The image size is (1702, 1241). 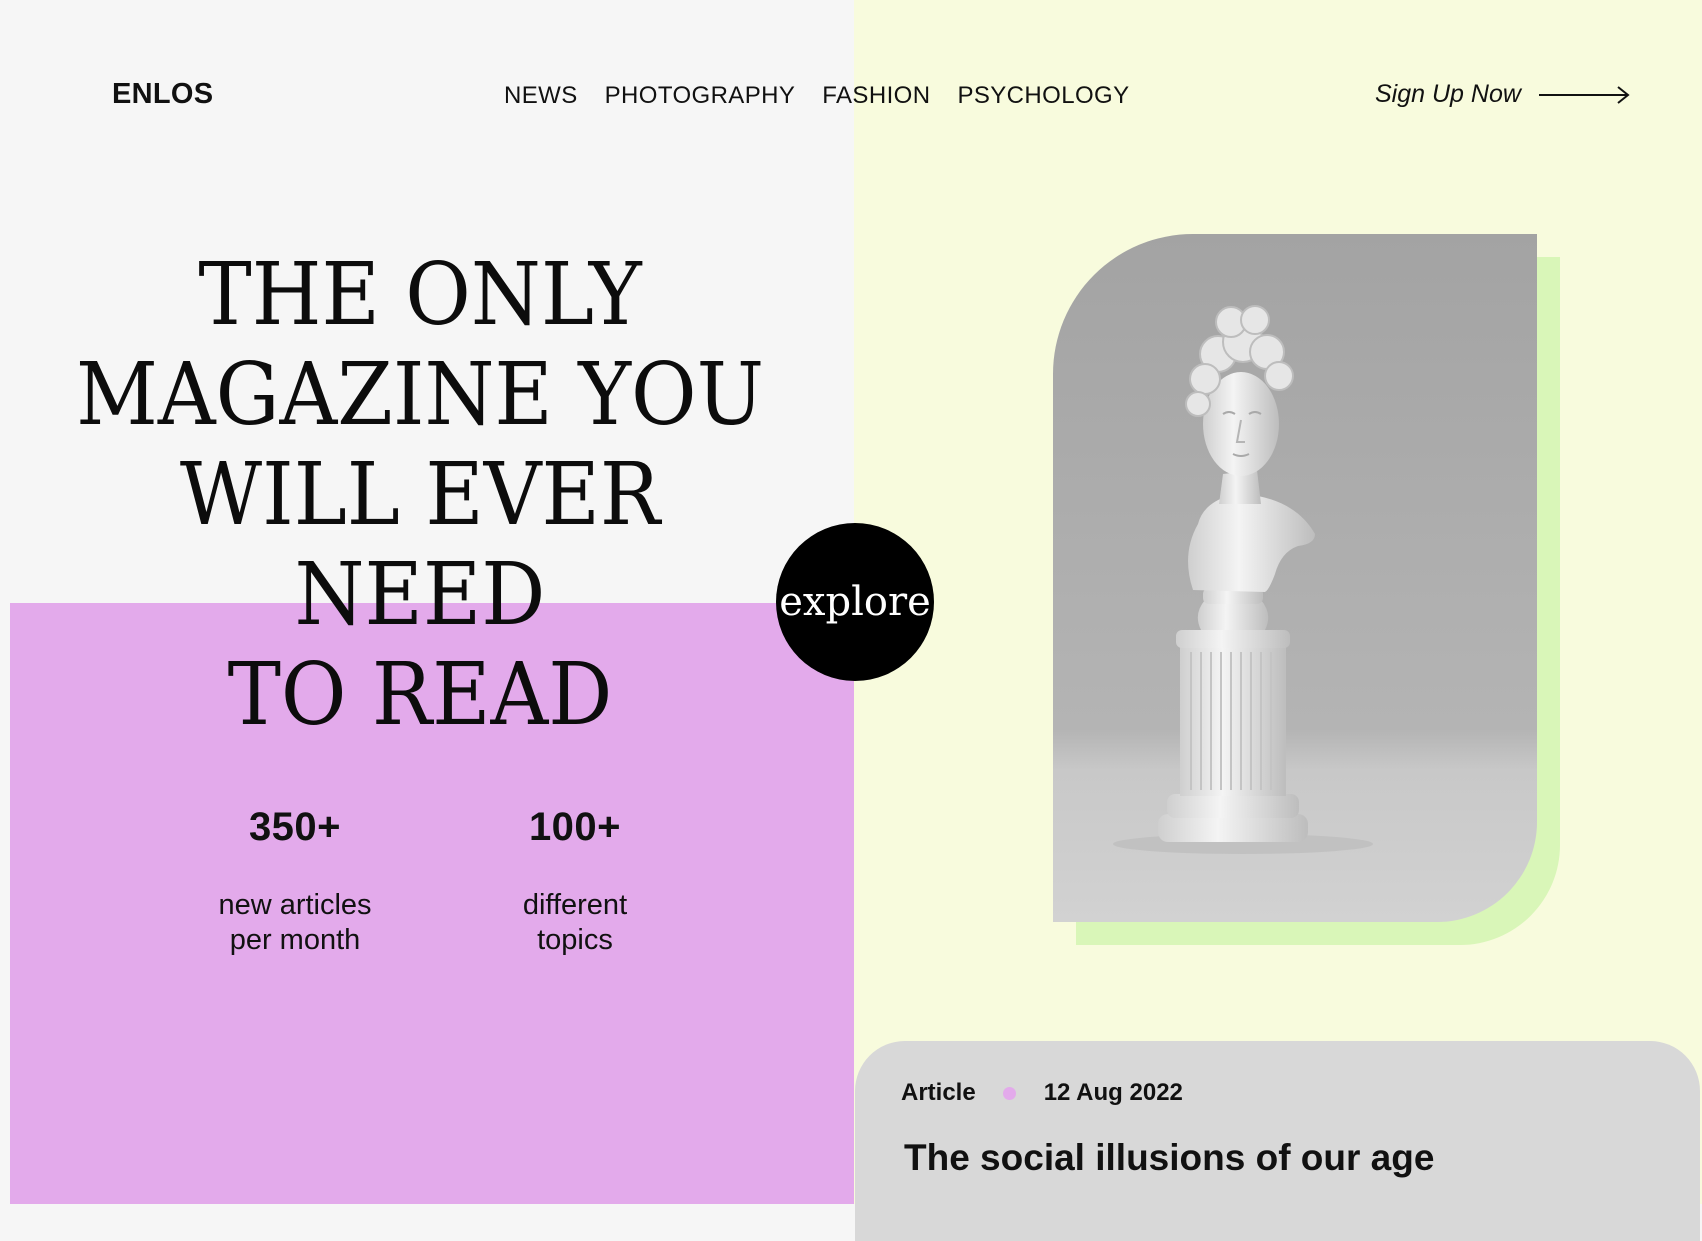 What do you see at coordinates (295, 905) in the screenshot?
I see `stat-label-line: new articles` at bounding box center [295, 905].